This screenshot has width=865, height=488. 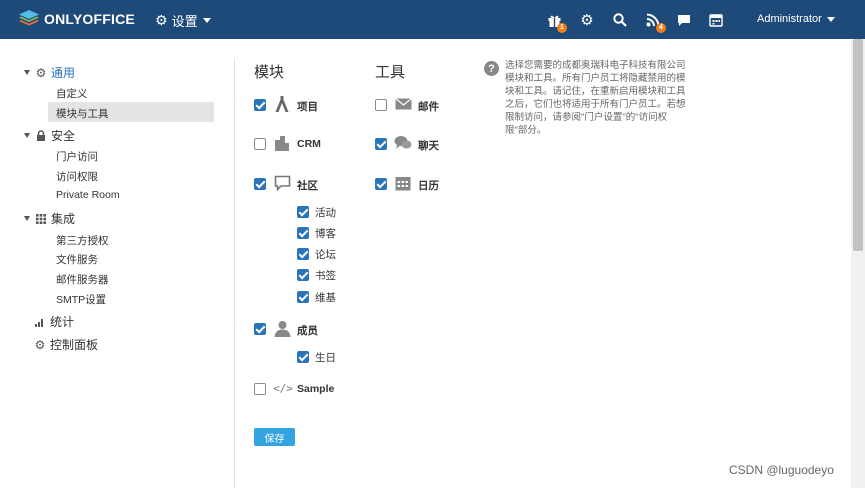 I want to click on sidebar-item-label: SMTP设置, so click(x=81, y=300).